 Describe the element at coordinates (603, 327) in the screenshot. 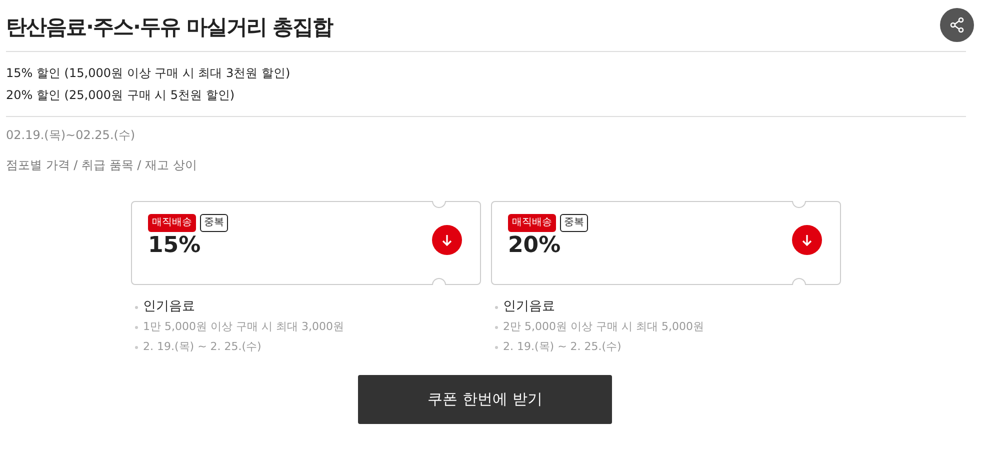

I see `condition-text: 2만 5,000원 이상 구매 시 최대 5,000원` at that location.